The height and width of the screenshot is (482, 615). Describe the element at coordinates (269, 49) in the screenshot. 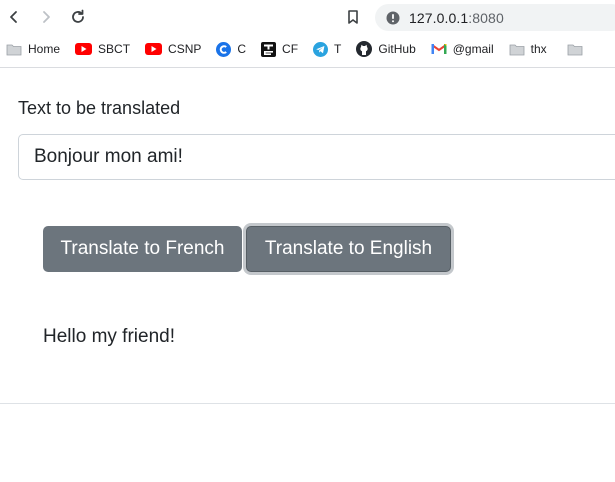

I see `cf-logo-icon` at that location.